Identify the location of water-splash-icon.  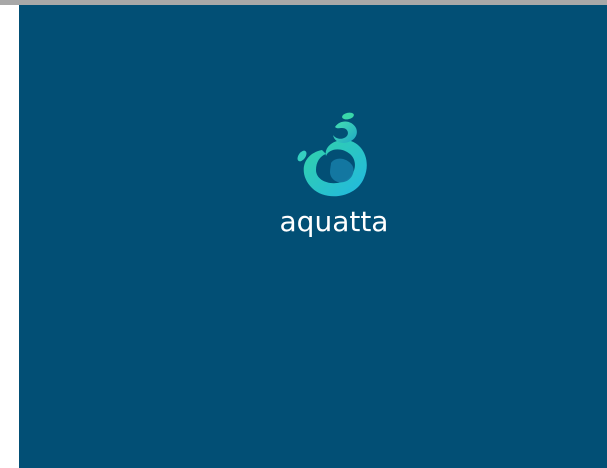
(332, 154).